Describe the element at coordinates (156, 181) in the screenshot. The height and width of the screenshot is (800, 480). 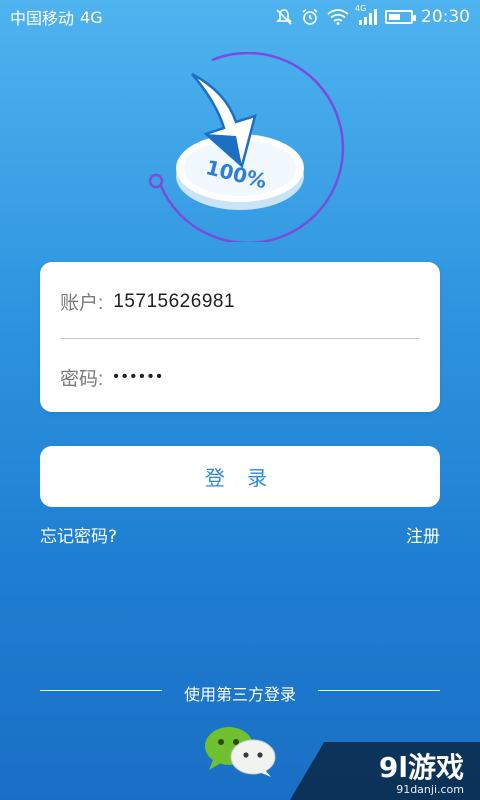
I see `orbit-dot` at that location.